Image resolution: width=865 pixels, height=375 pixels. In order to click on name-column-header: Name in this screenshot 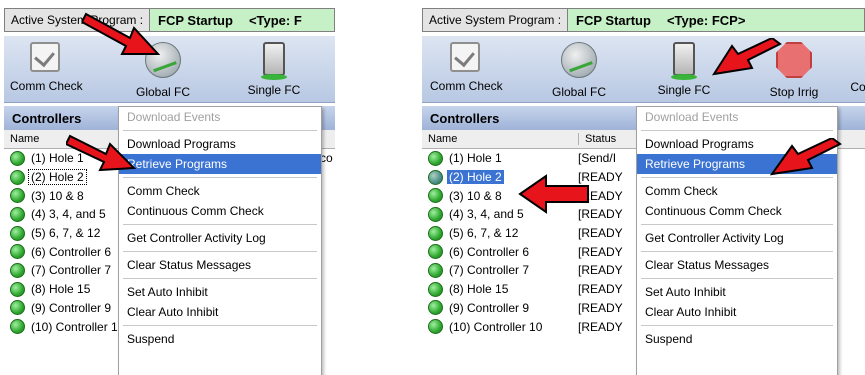, I will do `click(500, 139)`.